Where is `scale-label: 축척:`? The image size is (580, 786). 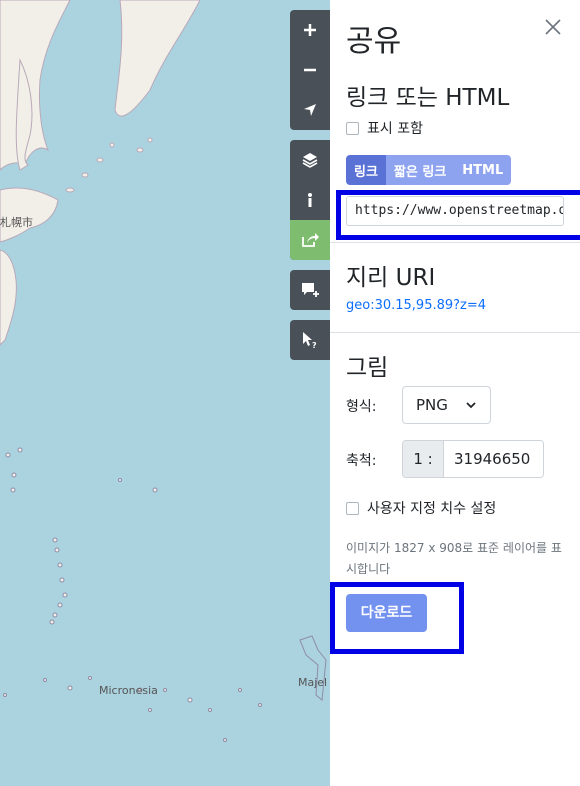
scale-label: 축척: is located at coordinates (361, 461).